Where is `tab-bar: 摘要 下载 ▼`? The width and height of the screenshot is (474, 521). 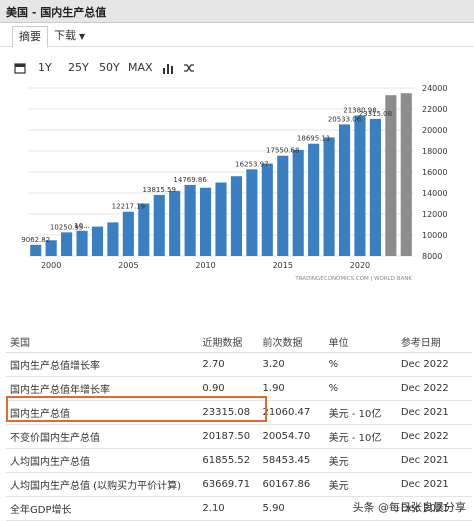
tab-bar: 摘要 下载 ▼ is located at coordinates (237, 36).